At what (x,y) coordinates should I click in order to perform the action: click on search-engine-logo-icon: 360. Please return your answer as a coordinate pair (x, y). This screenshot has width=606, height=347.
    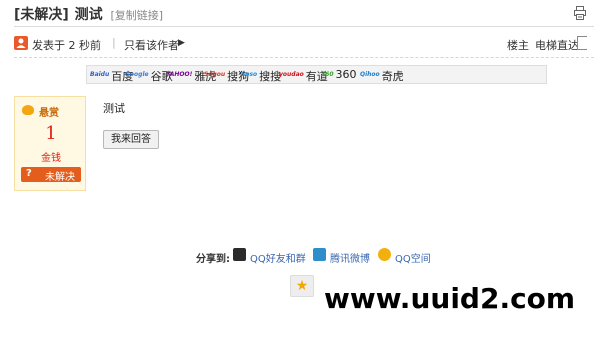
    Looking at the image, I should click on (327, 74).